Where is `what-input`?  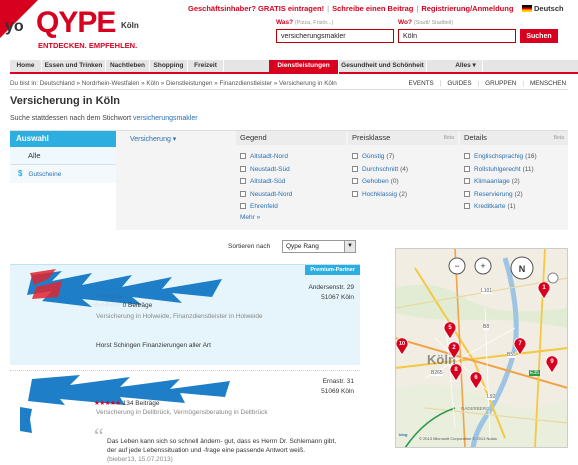 what-input is located at coordinates (335, 36).